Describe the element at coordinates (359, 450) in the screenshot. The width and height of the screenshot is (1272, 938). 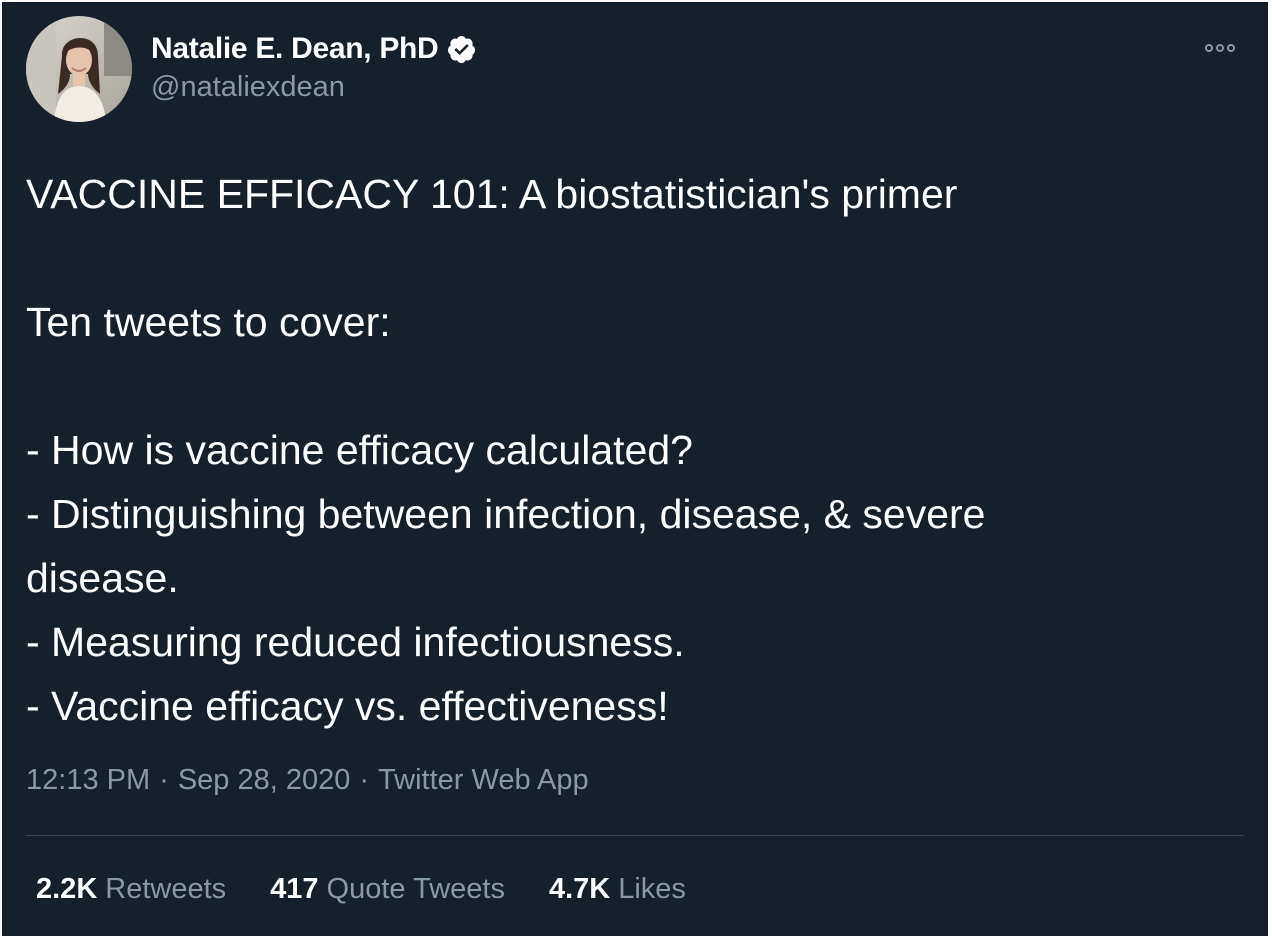
I see `tweet-text-line: - How is vaccine efficacy calculated?` at that location.